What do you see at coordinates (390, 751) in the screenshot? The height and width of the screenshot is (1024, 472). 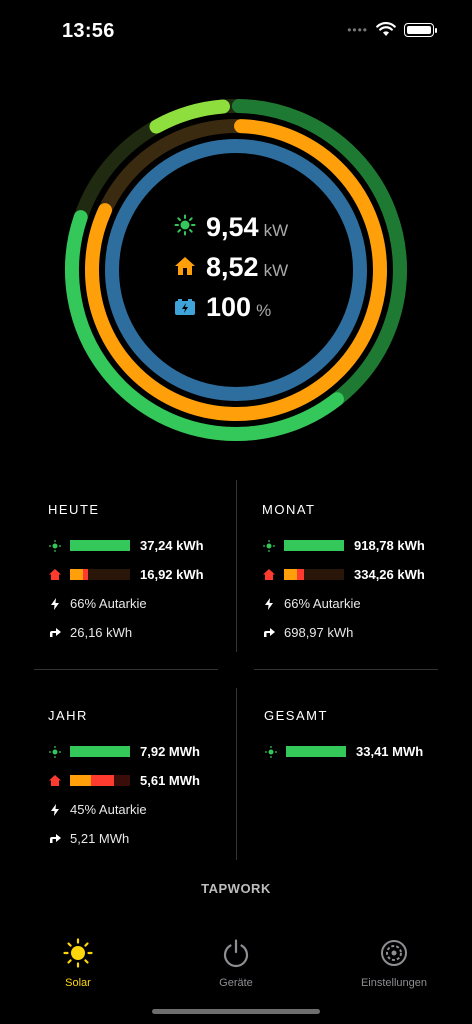 I see `production-value: 33,41 MWh` at bounding box center [390, 751].